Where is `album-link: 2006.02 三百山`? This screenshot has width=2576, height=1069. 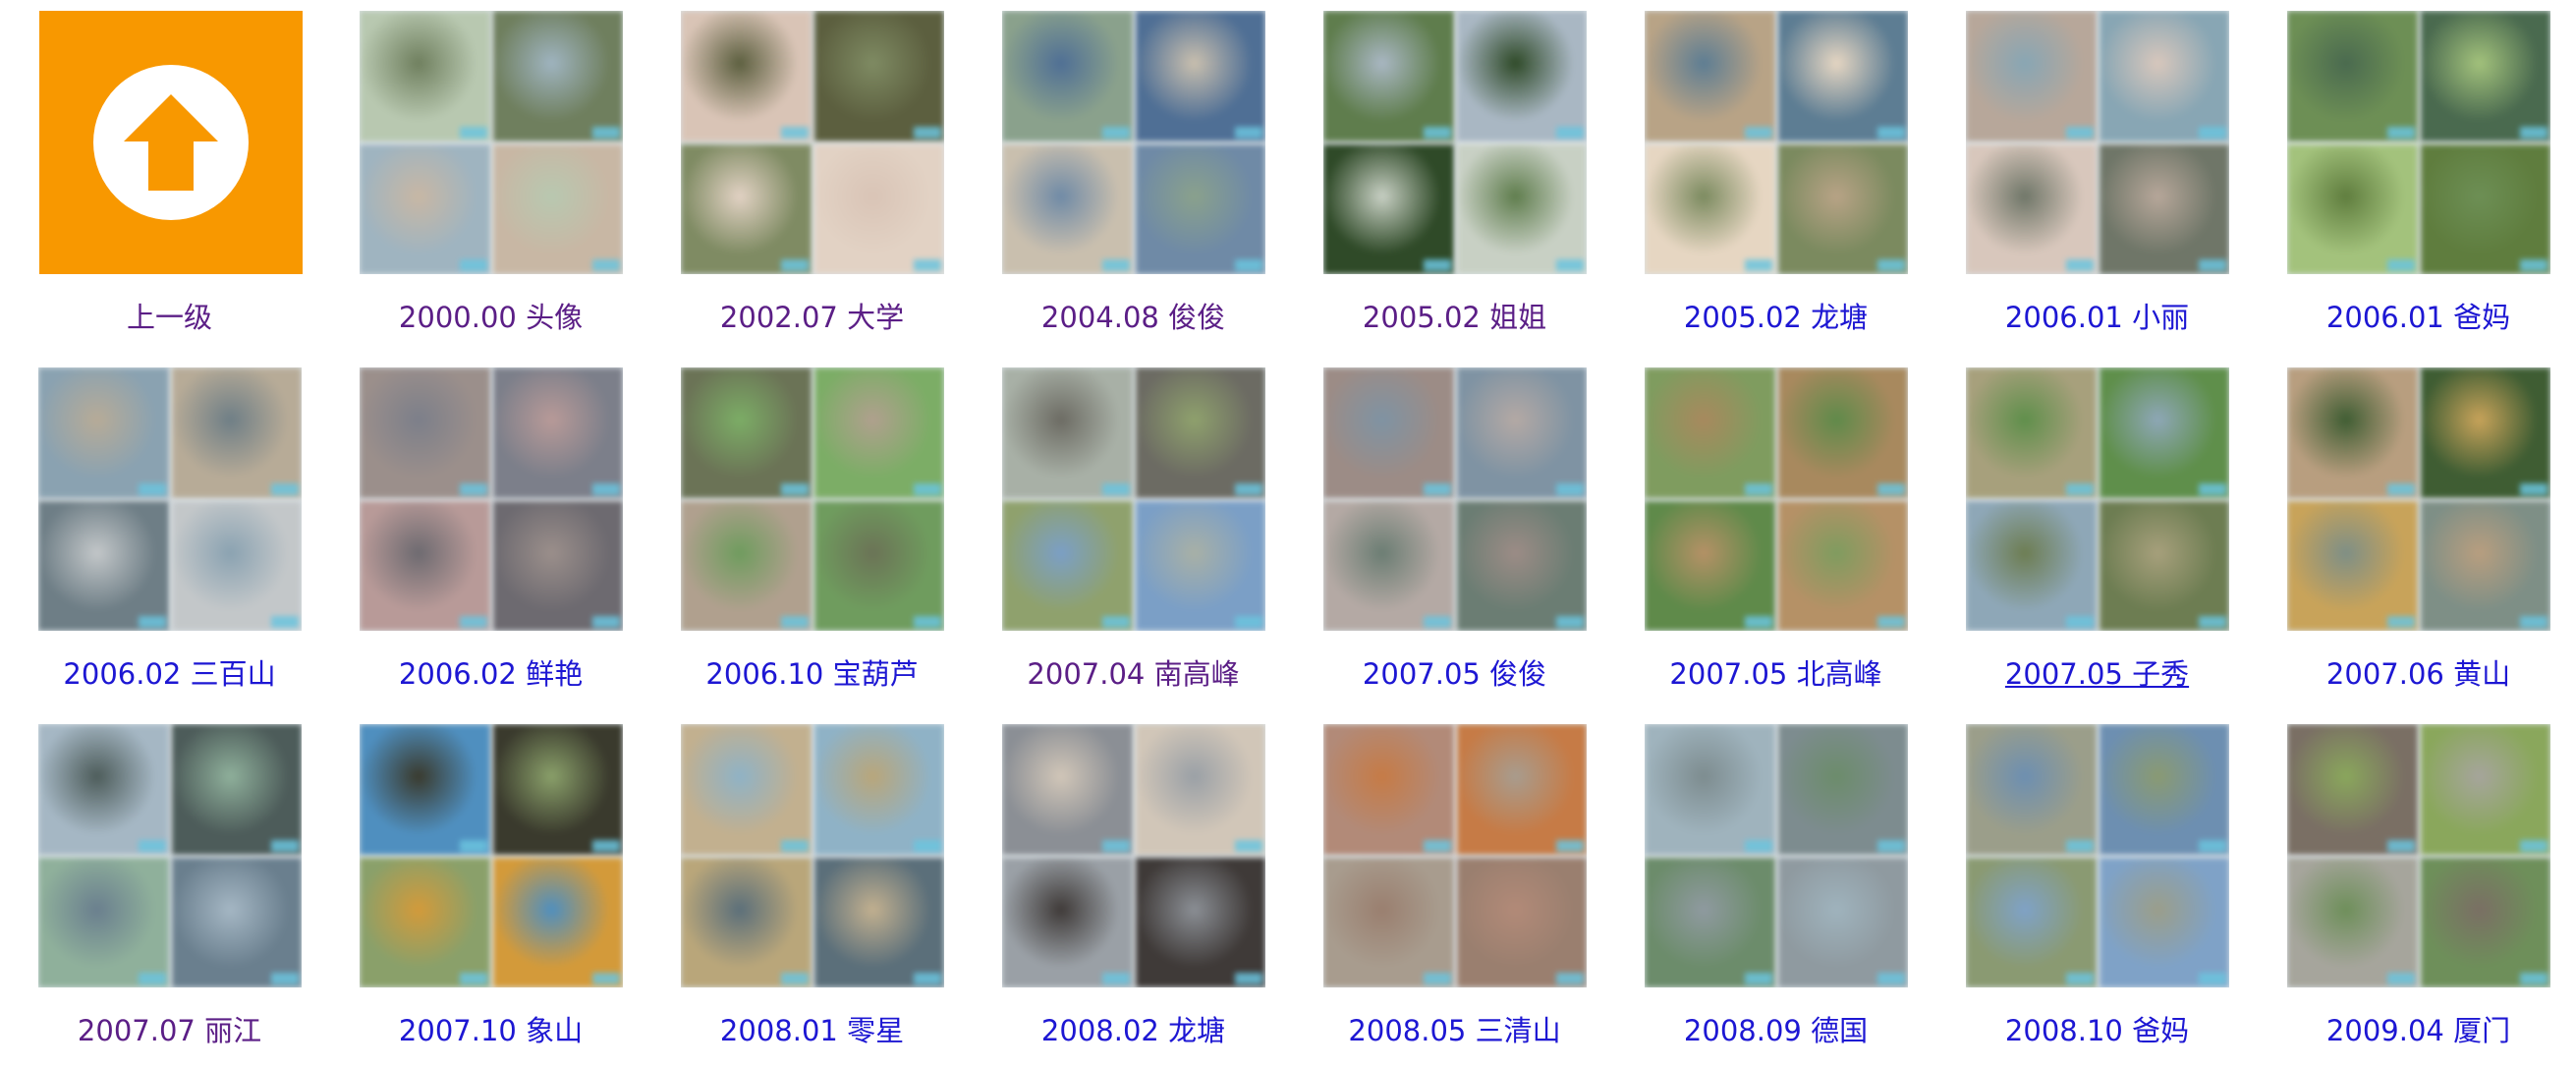 album-link: 2006.02 三百山 is located at coordinates (169, 674).